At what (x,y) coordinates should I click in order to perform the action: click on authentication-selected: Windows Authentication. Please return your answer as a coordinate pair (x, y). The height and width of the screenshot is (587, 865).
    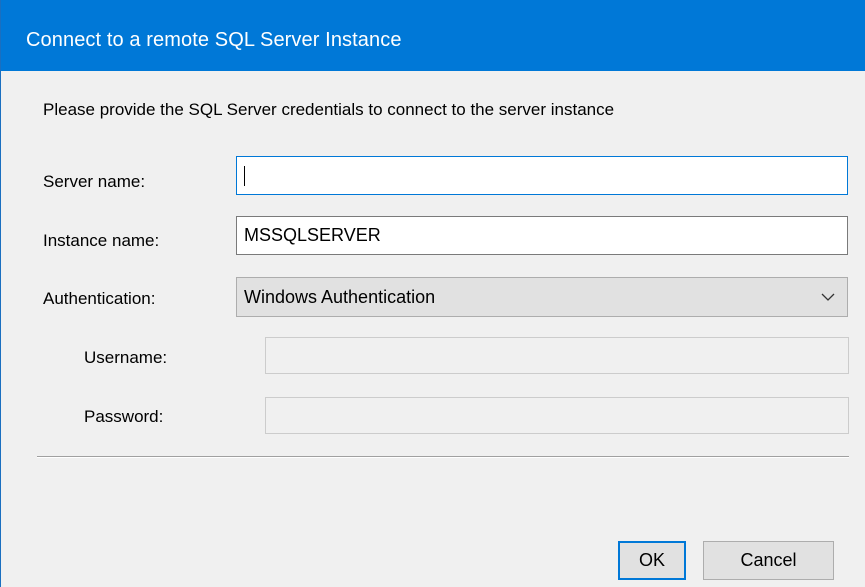
    Looking at the image, I should click on (340, 296).